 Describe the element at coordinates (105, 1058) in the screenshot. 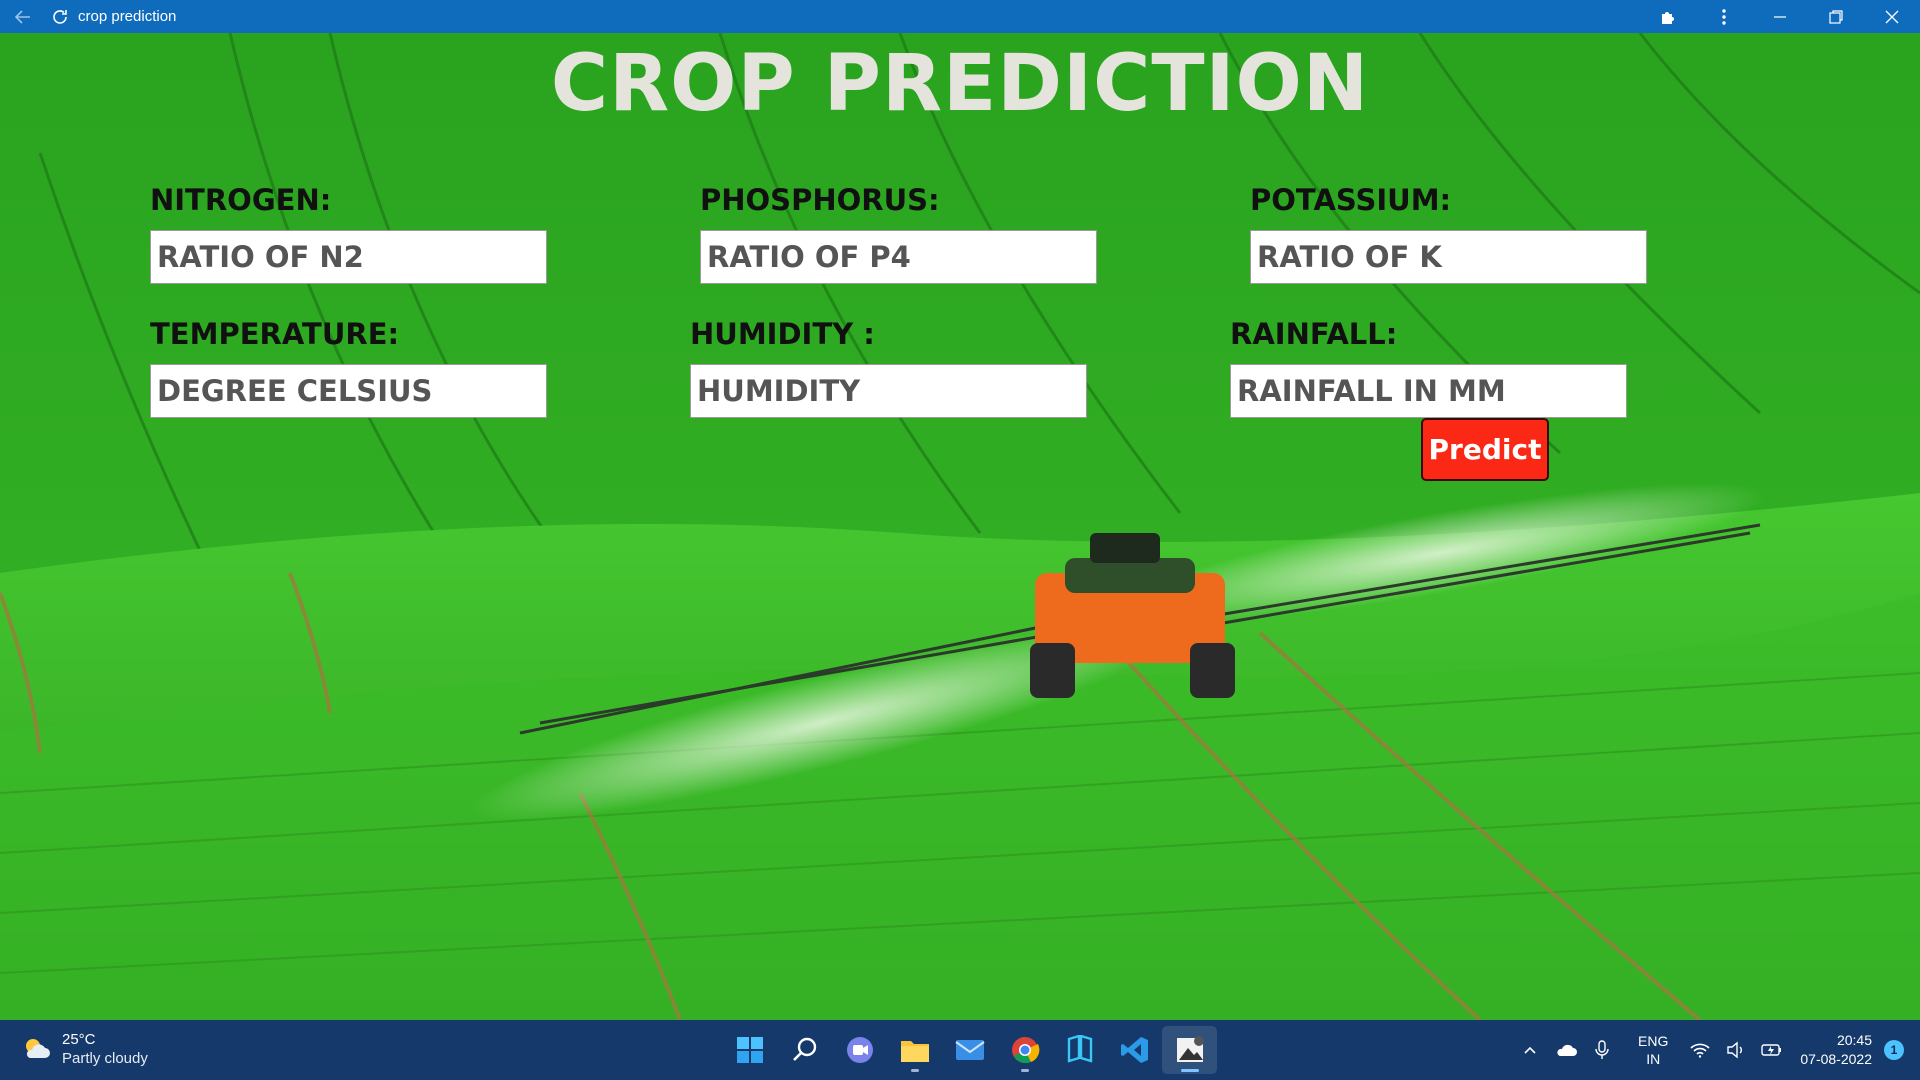

I see `weather-description: Partly cloudy` at that location.